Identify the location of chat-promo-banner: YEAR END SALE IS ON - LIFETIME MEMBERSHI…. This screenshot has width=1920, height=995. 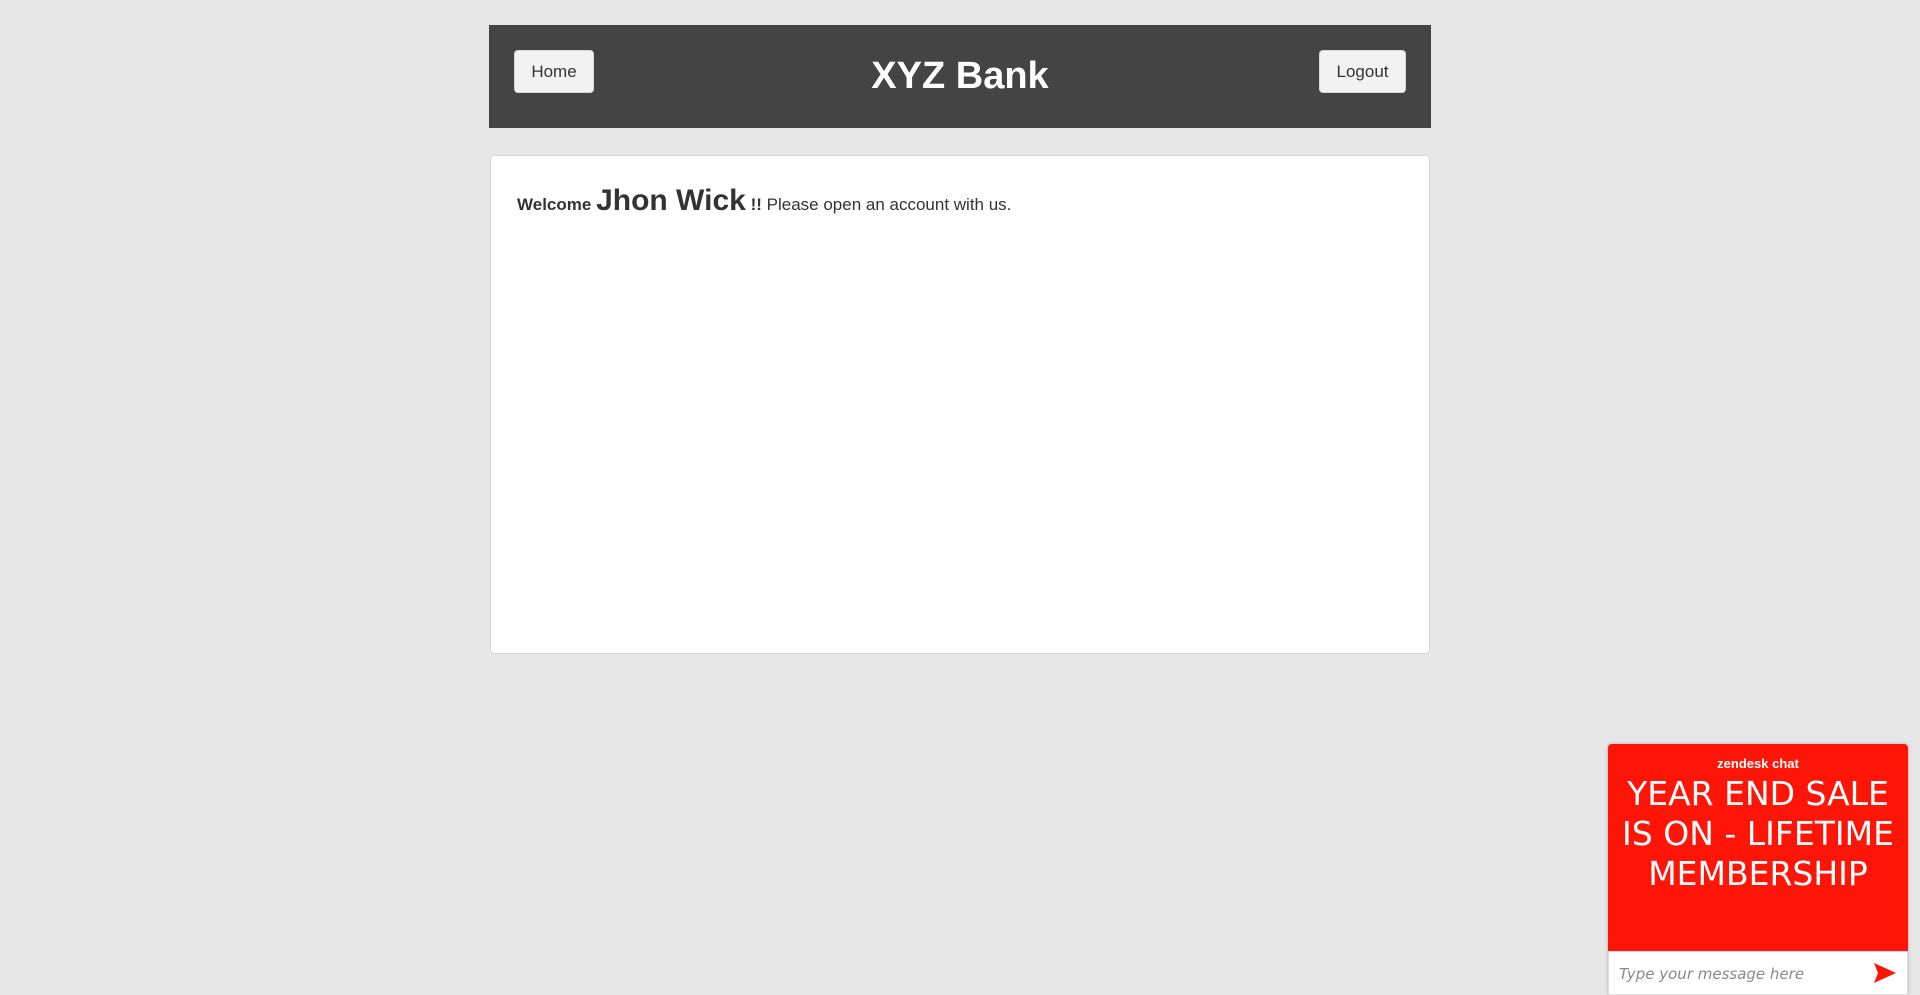
(1758, 833).